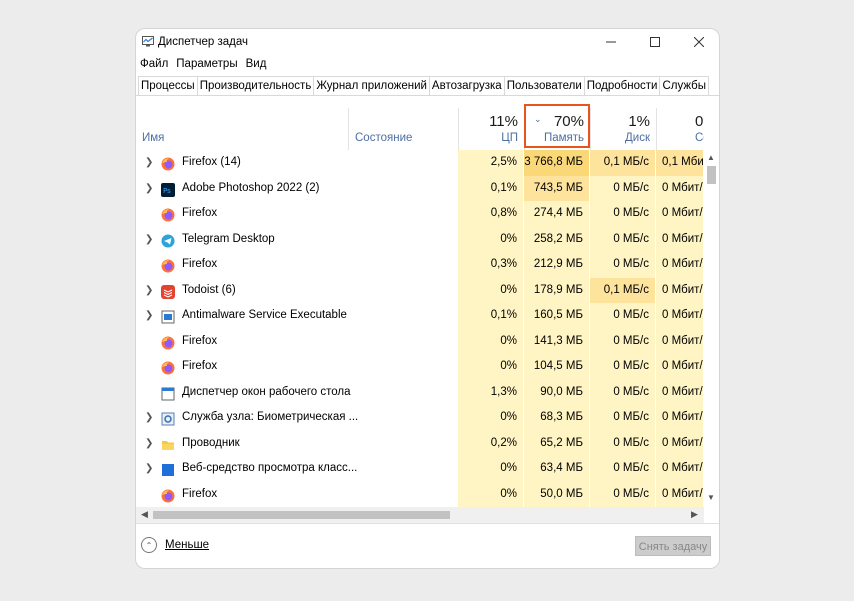 The image size is (854, 601). Describe the element at coordinates (466, 85) in the screenshot. I see `tab-startup: Автозагрузка` at that location.